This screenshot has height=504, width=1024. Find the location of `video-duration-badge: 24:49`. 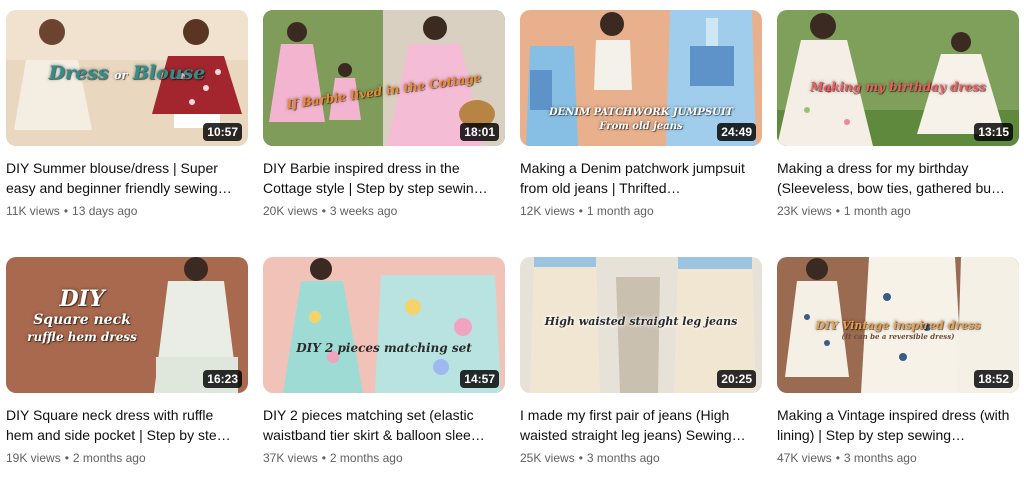

video-duration-badge: 24:49 is located at coordinates (736, 132).